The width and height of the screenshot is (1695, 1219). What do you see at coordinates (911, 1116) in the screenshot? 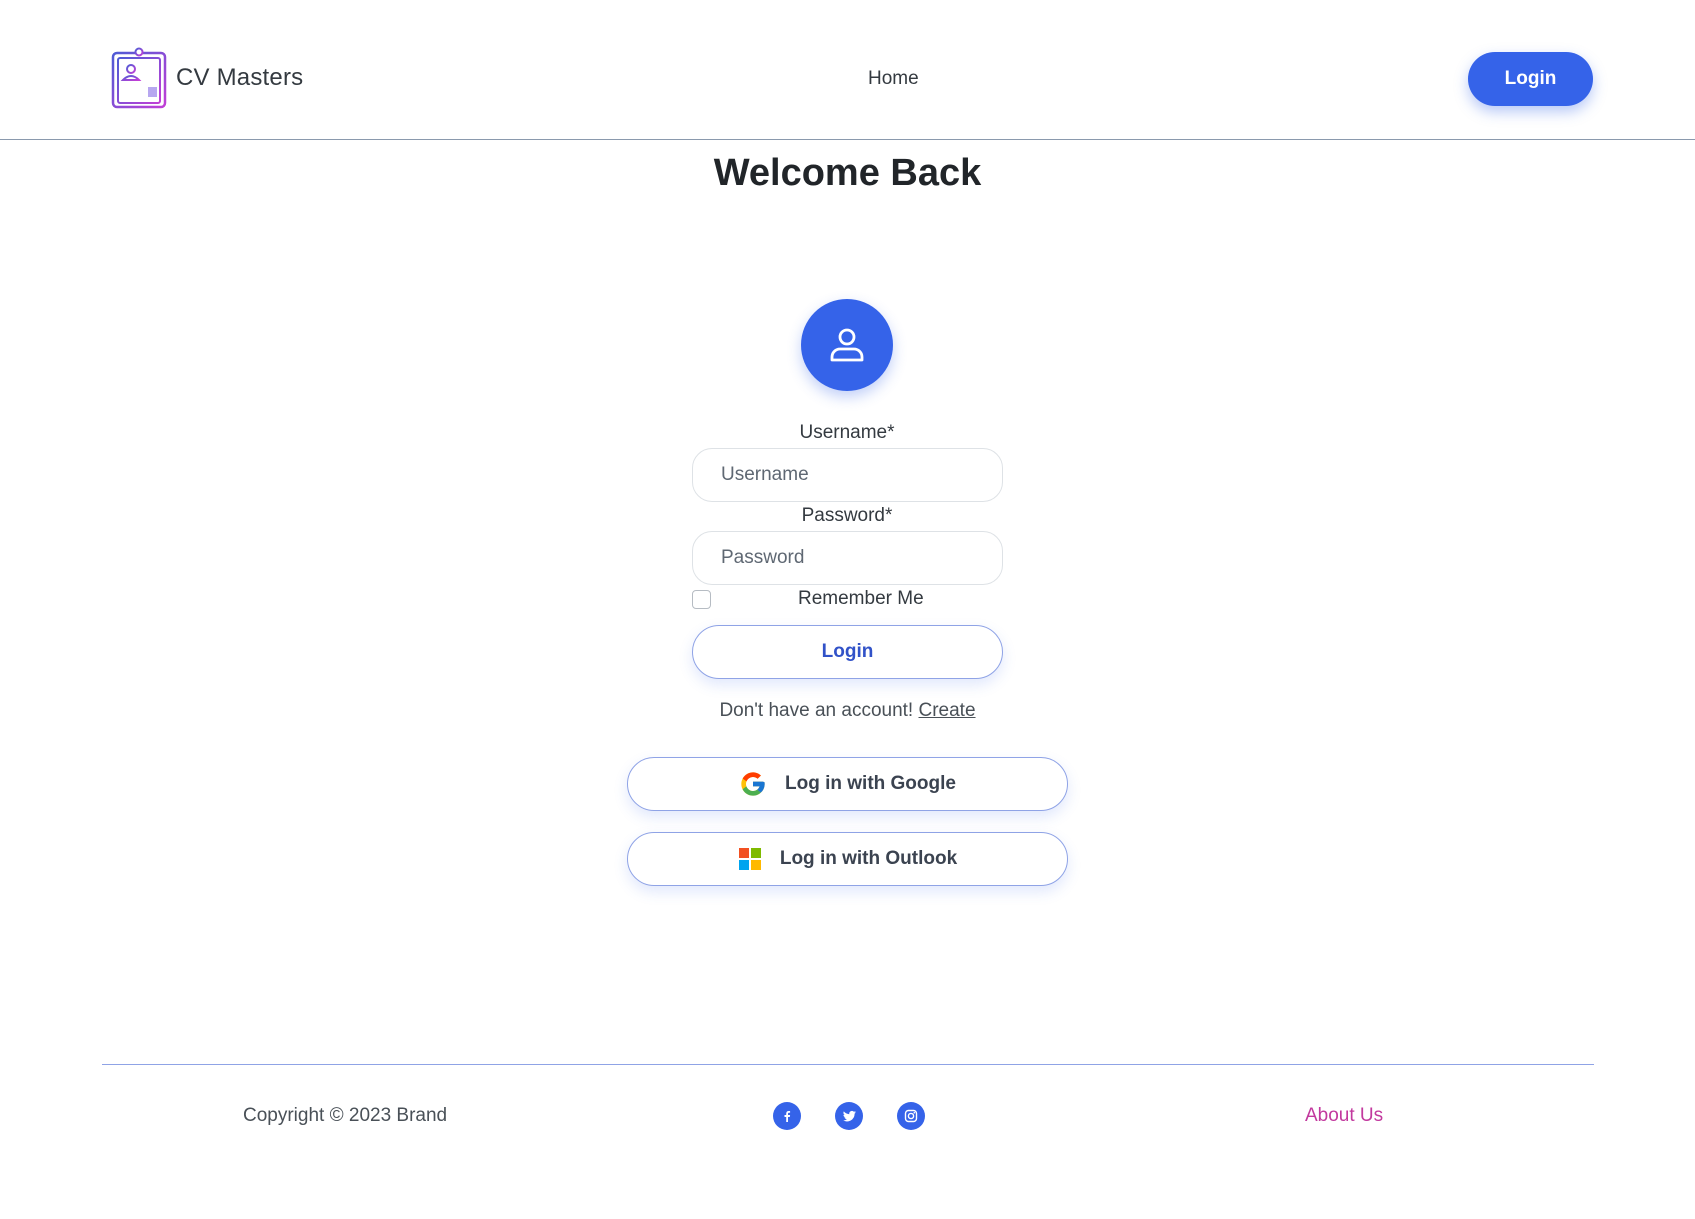
I see `instagram-icon` at bounding box center [911, 1116].